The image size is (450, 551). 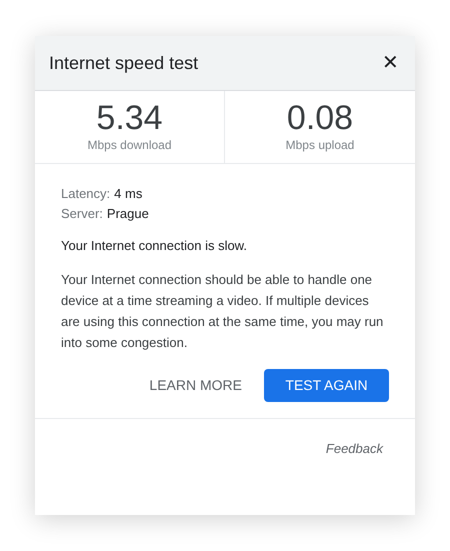 What do you see at coordinates (195, 385) in the screenshot?
I see `learn-more-button: LEARN MORE` at bounding box center [195, 385].